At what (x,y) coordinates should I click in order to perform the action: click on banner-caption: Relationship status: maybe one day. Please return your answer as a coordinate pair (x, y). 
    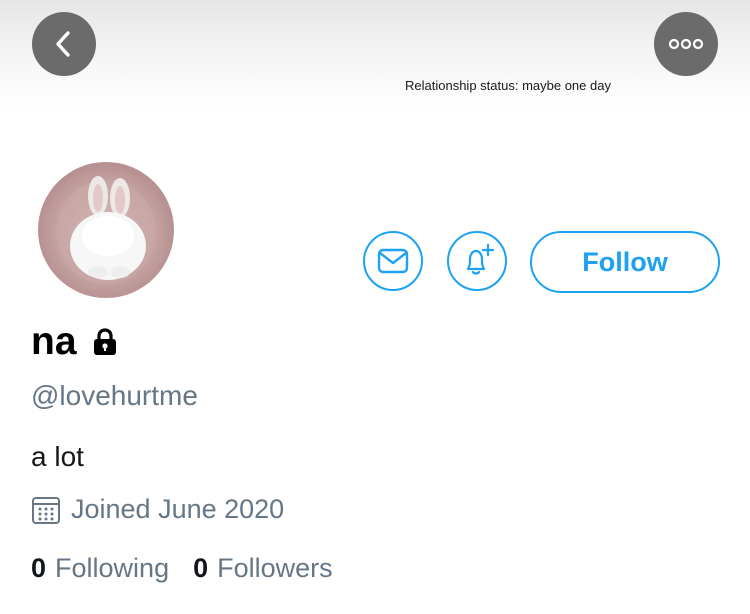
    Looking at the image, I should click on (508, 85).